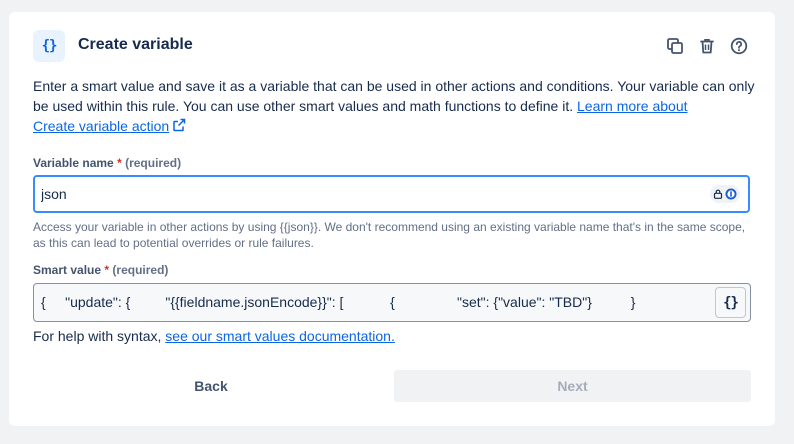  I want to click on password-manager-badge, so click(725, 194).